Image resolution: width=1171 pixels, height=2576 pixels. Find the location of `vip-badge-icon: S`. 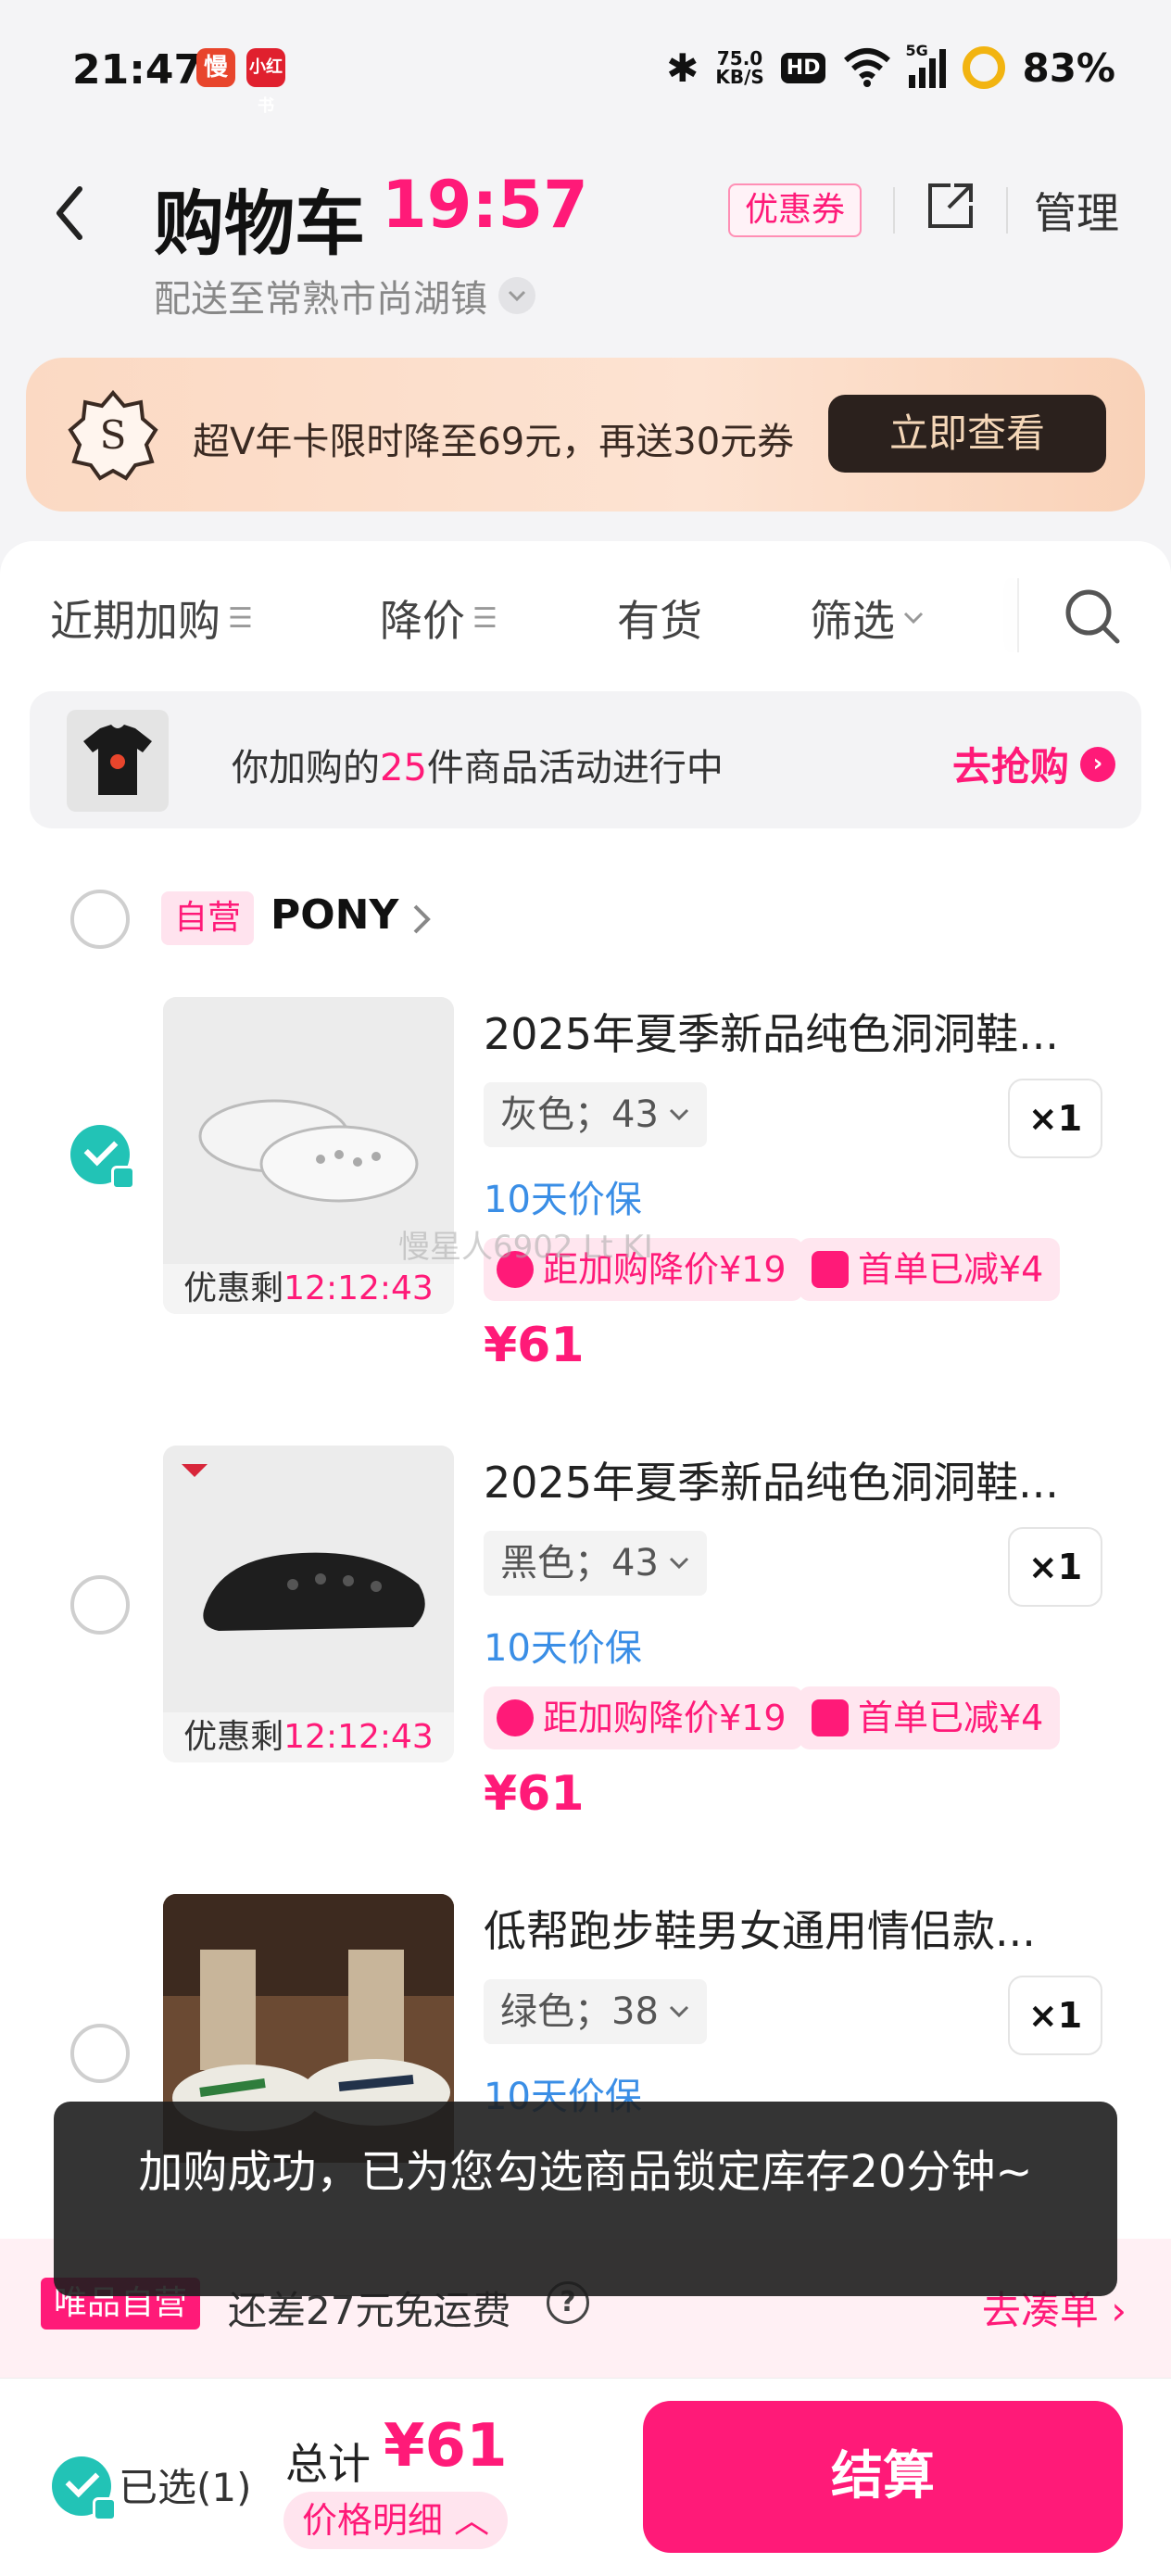

vip-badge-icon: S is located at coordinates (113, 435).